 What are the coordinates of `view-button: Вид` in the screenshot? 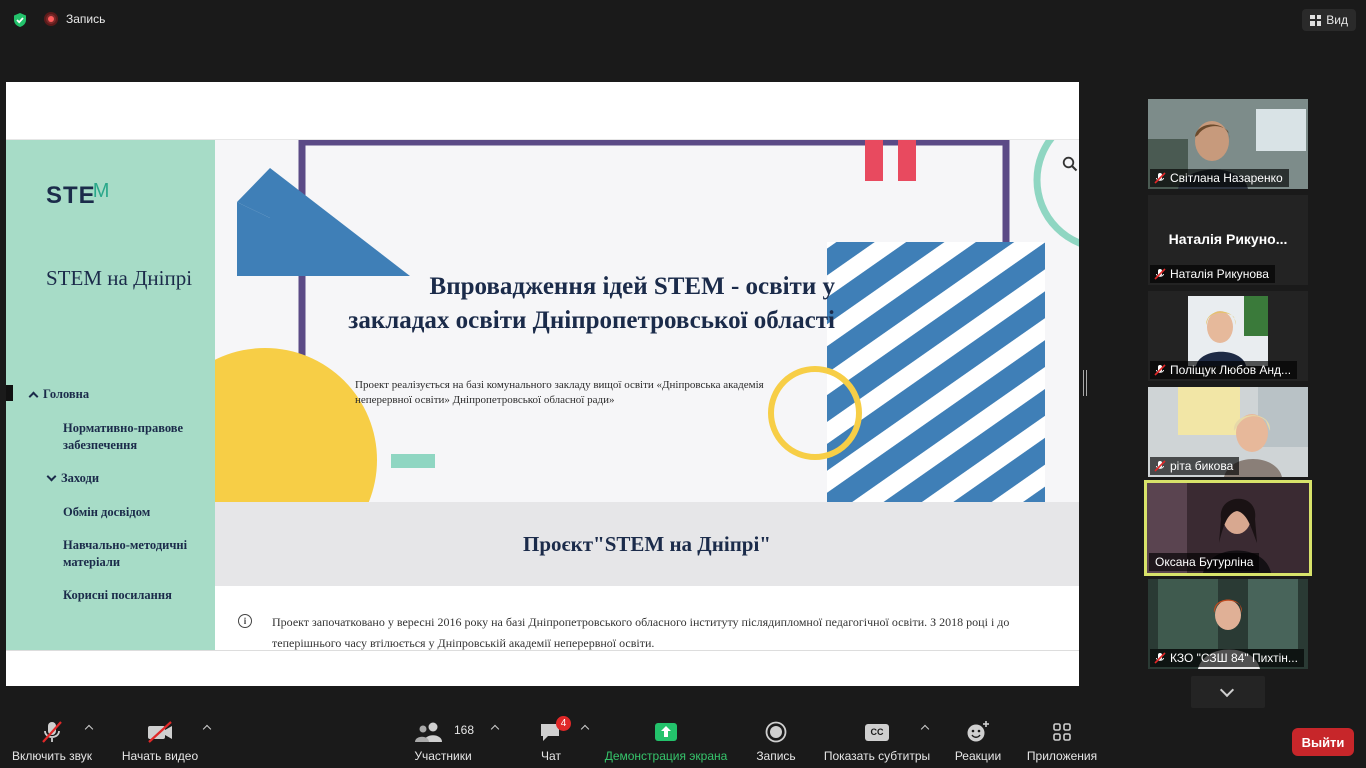 It's located at (1329, 20).